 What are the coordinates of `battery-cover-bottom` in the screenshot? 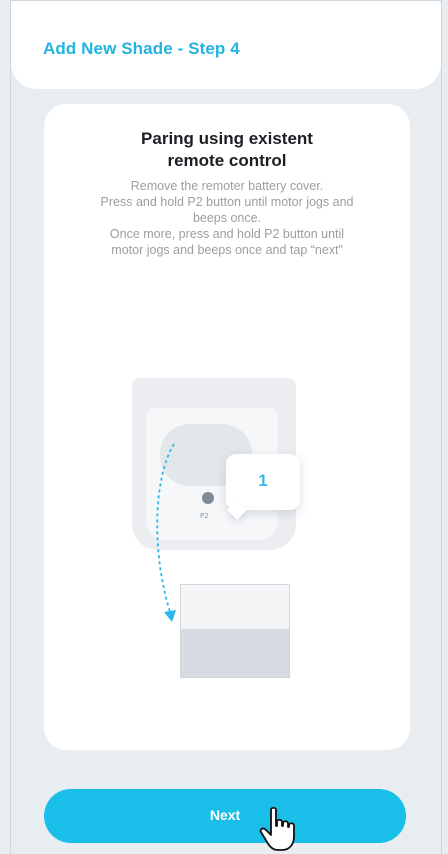 It's located at (235, 653).